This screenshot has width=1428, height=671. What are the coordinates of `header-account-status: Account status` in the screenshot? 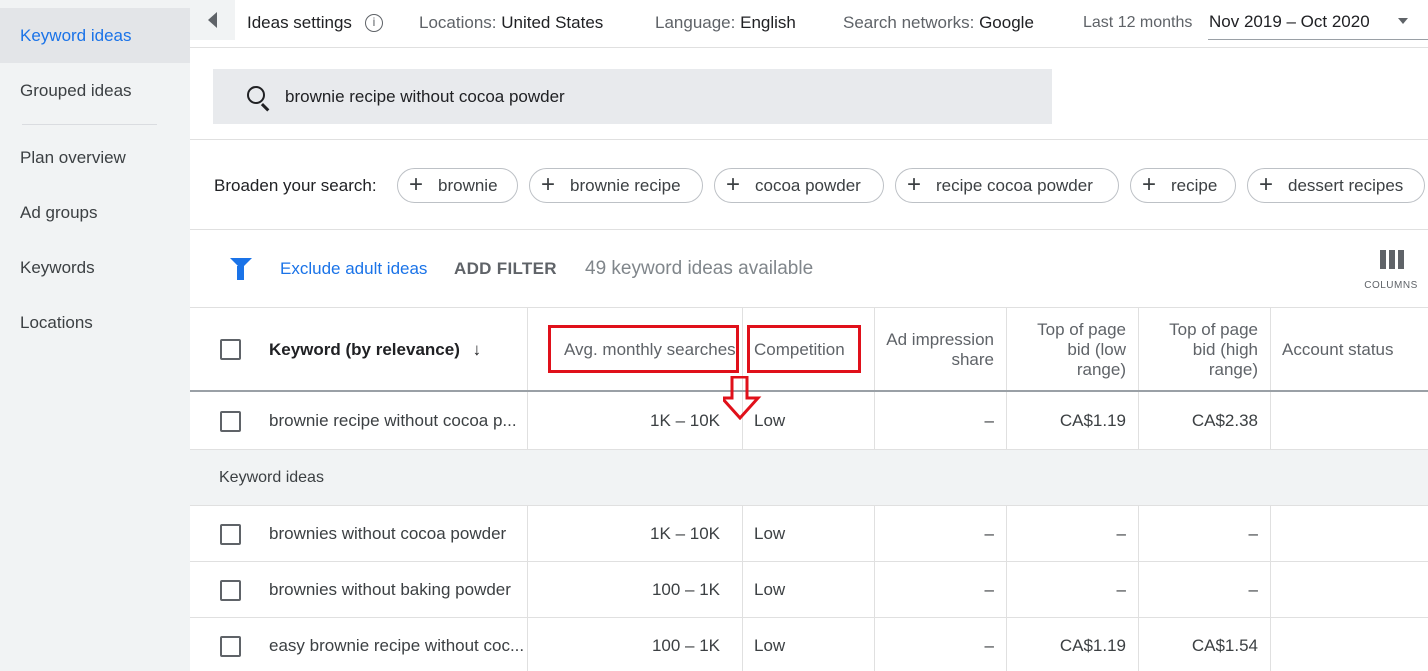 It's located at (1338, 350).